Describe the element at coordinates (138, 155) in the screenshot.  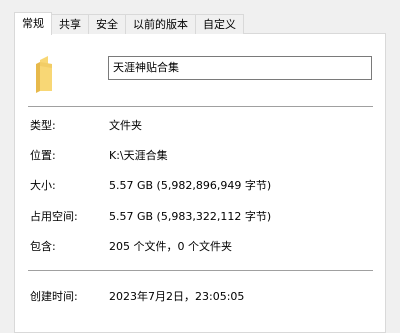
I see `location-value: K:\天涯合集` at that location.